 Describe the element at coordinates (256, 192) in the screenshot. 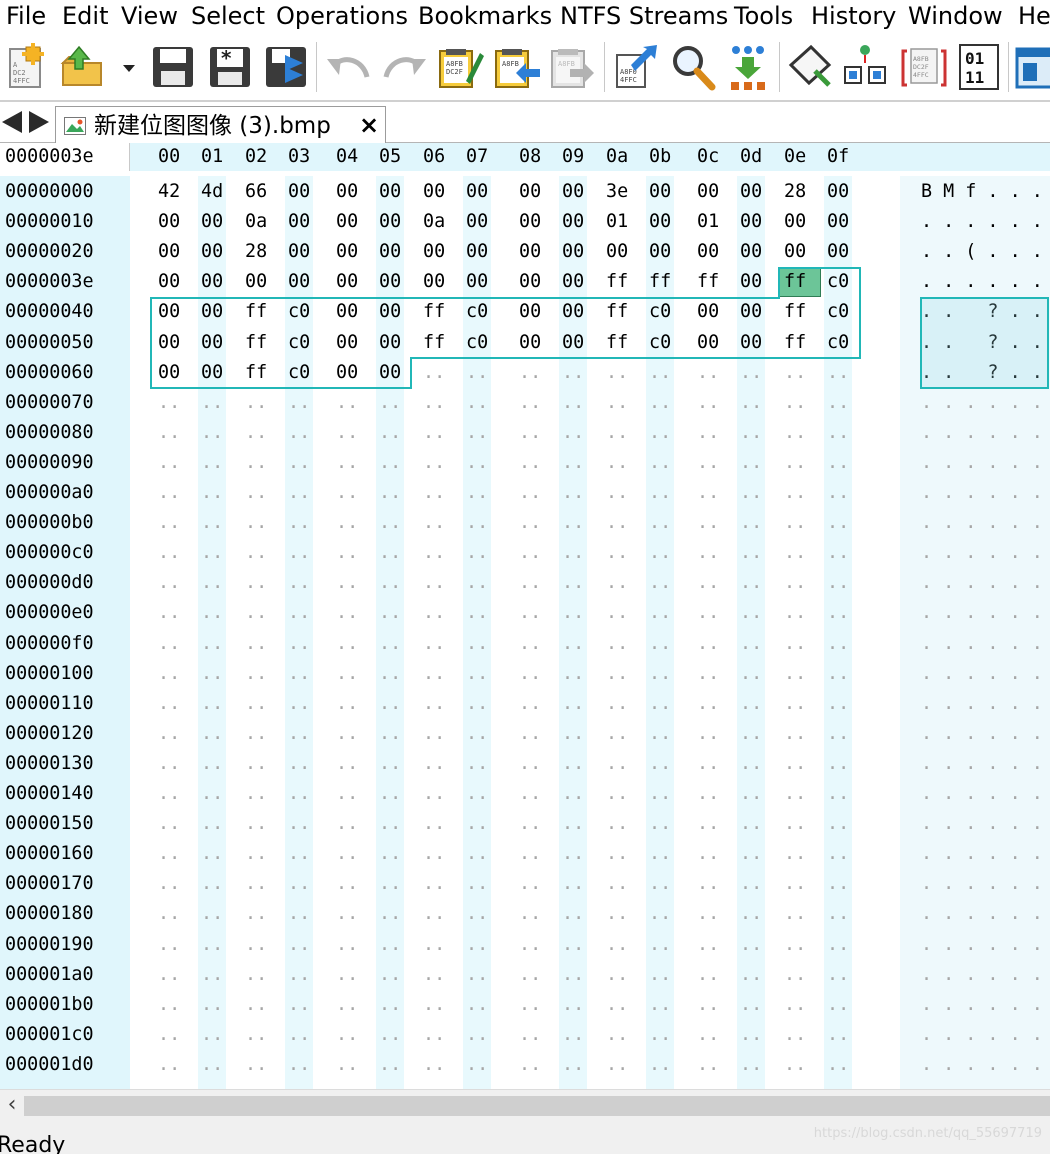

I see `hex-byte: 66` at that location.